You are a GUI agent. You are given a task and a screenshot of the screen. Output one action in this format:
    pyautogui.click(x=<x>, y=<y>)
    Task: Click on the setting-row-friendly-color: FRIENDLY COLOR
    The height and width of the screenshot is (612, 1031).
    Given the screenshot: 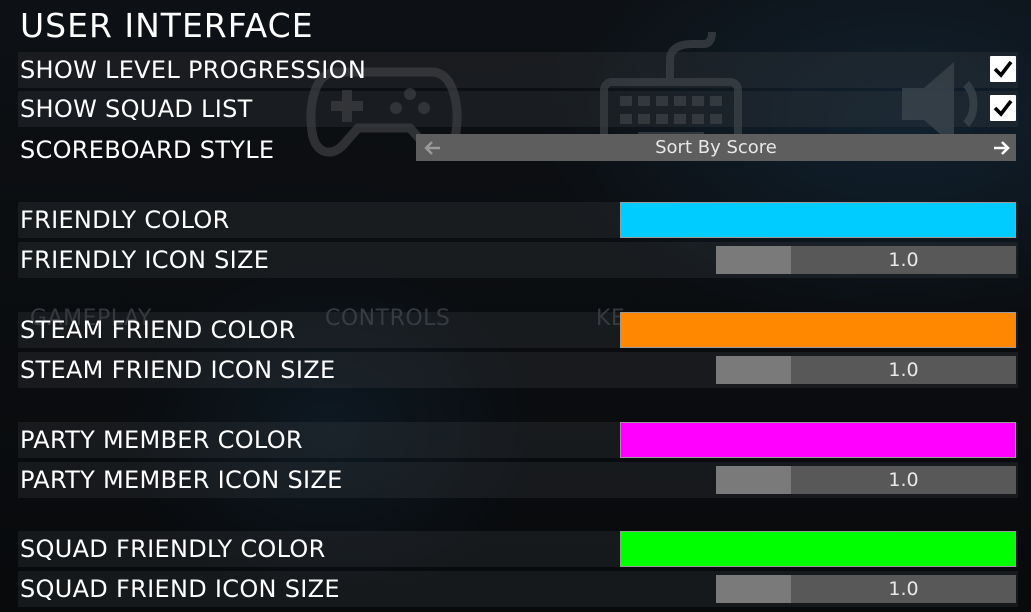 What is the action you would take?
    pyautogui.click(x=518, y=220)
    